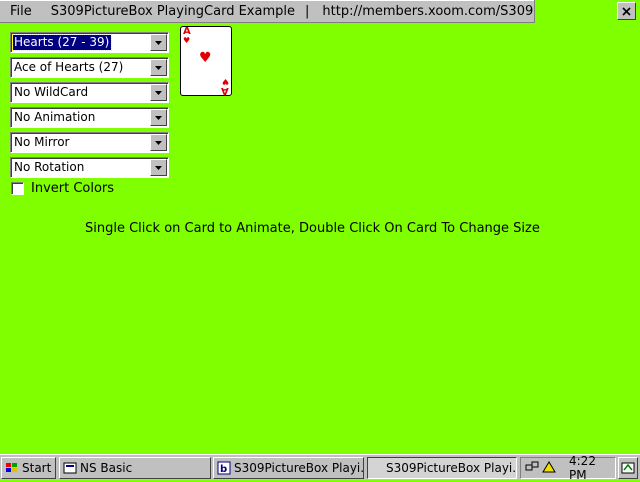 The width and height of the screenshot is (640, 482). I want to click on close-button, so click(626, 11).